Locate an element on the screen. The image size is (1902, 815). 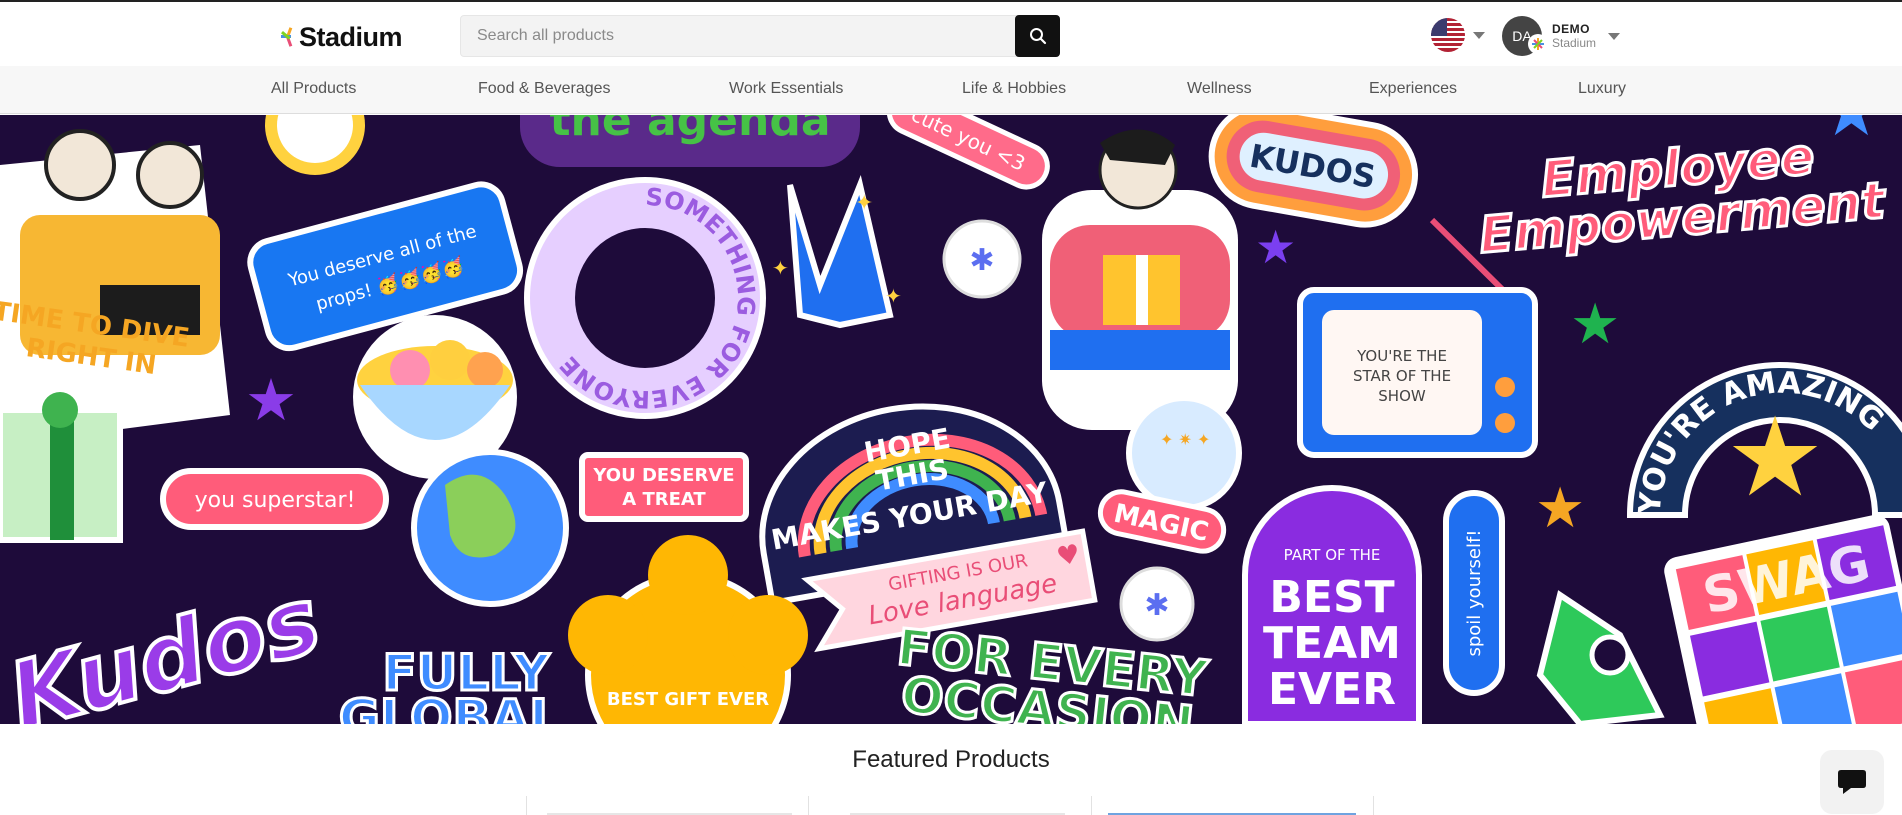
sticker-logo-low: ✱ is located at coordinates (1157, 604).